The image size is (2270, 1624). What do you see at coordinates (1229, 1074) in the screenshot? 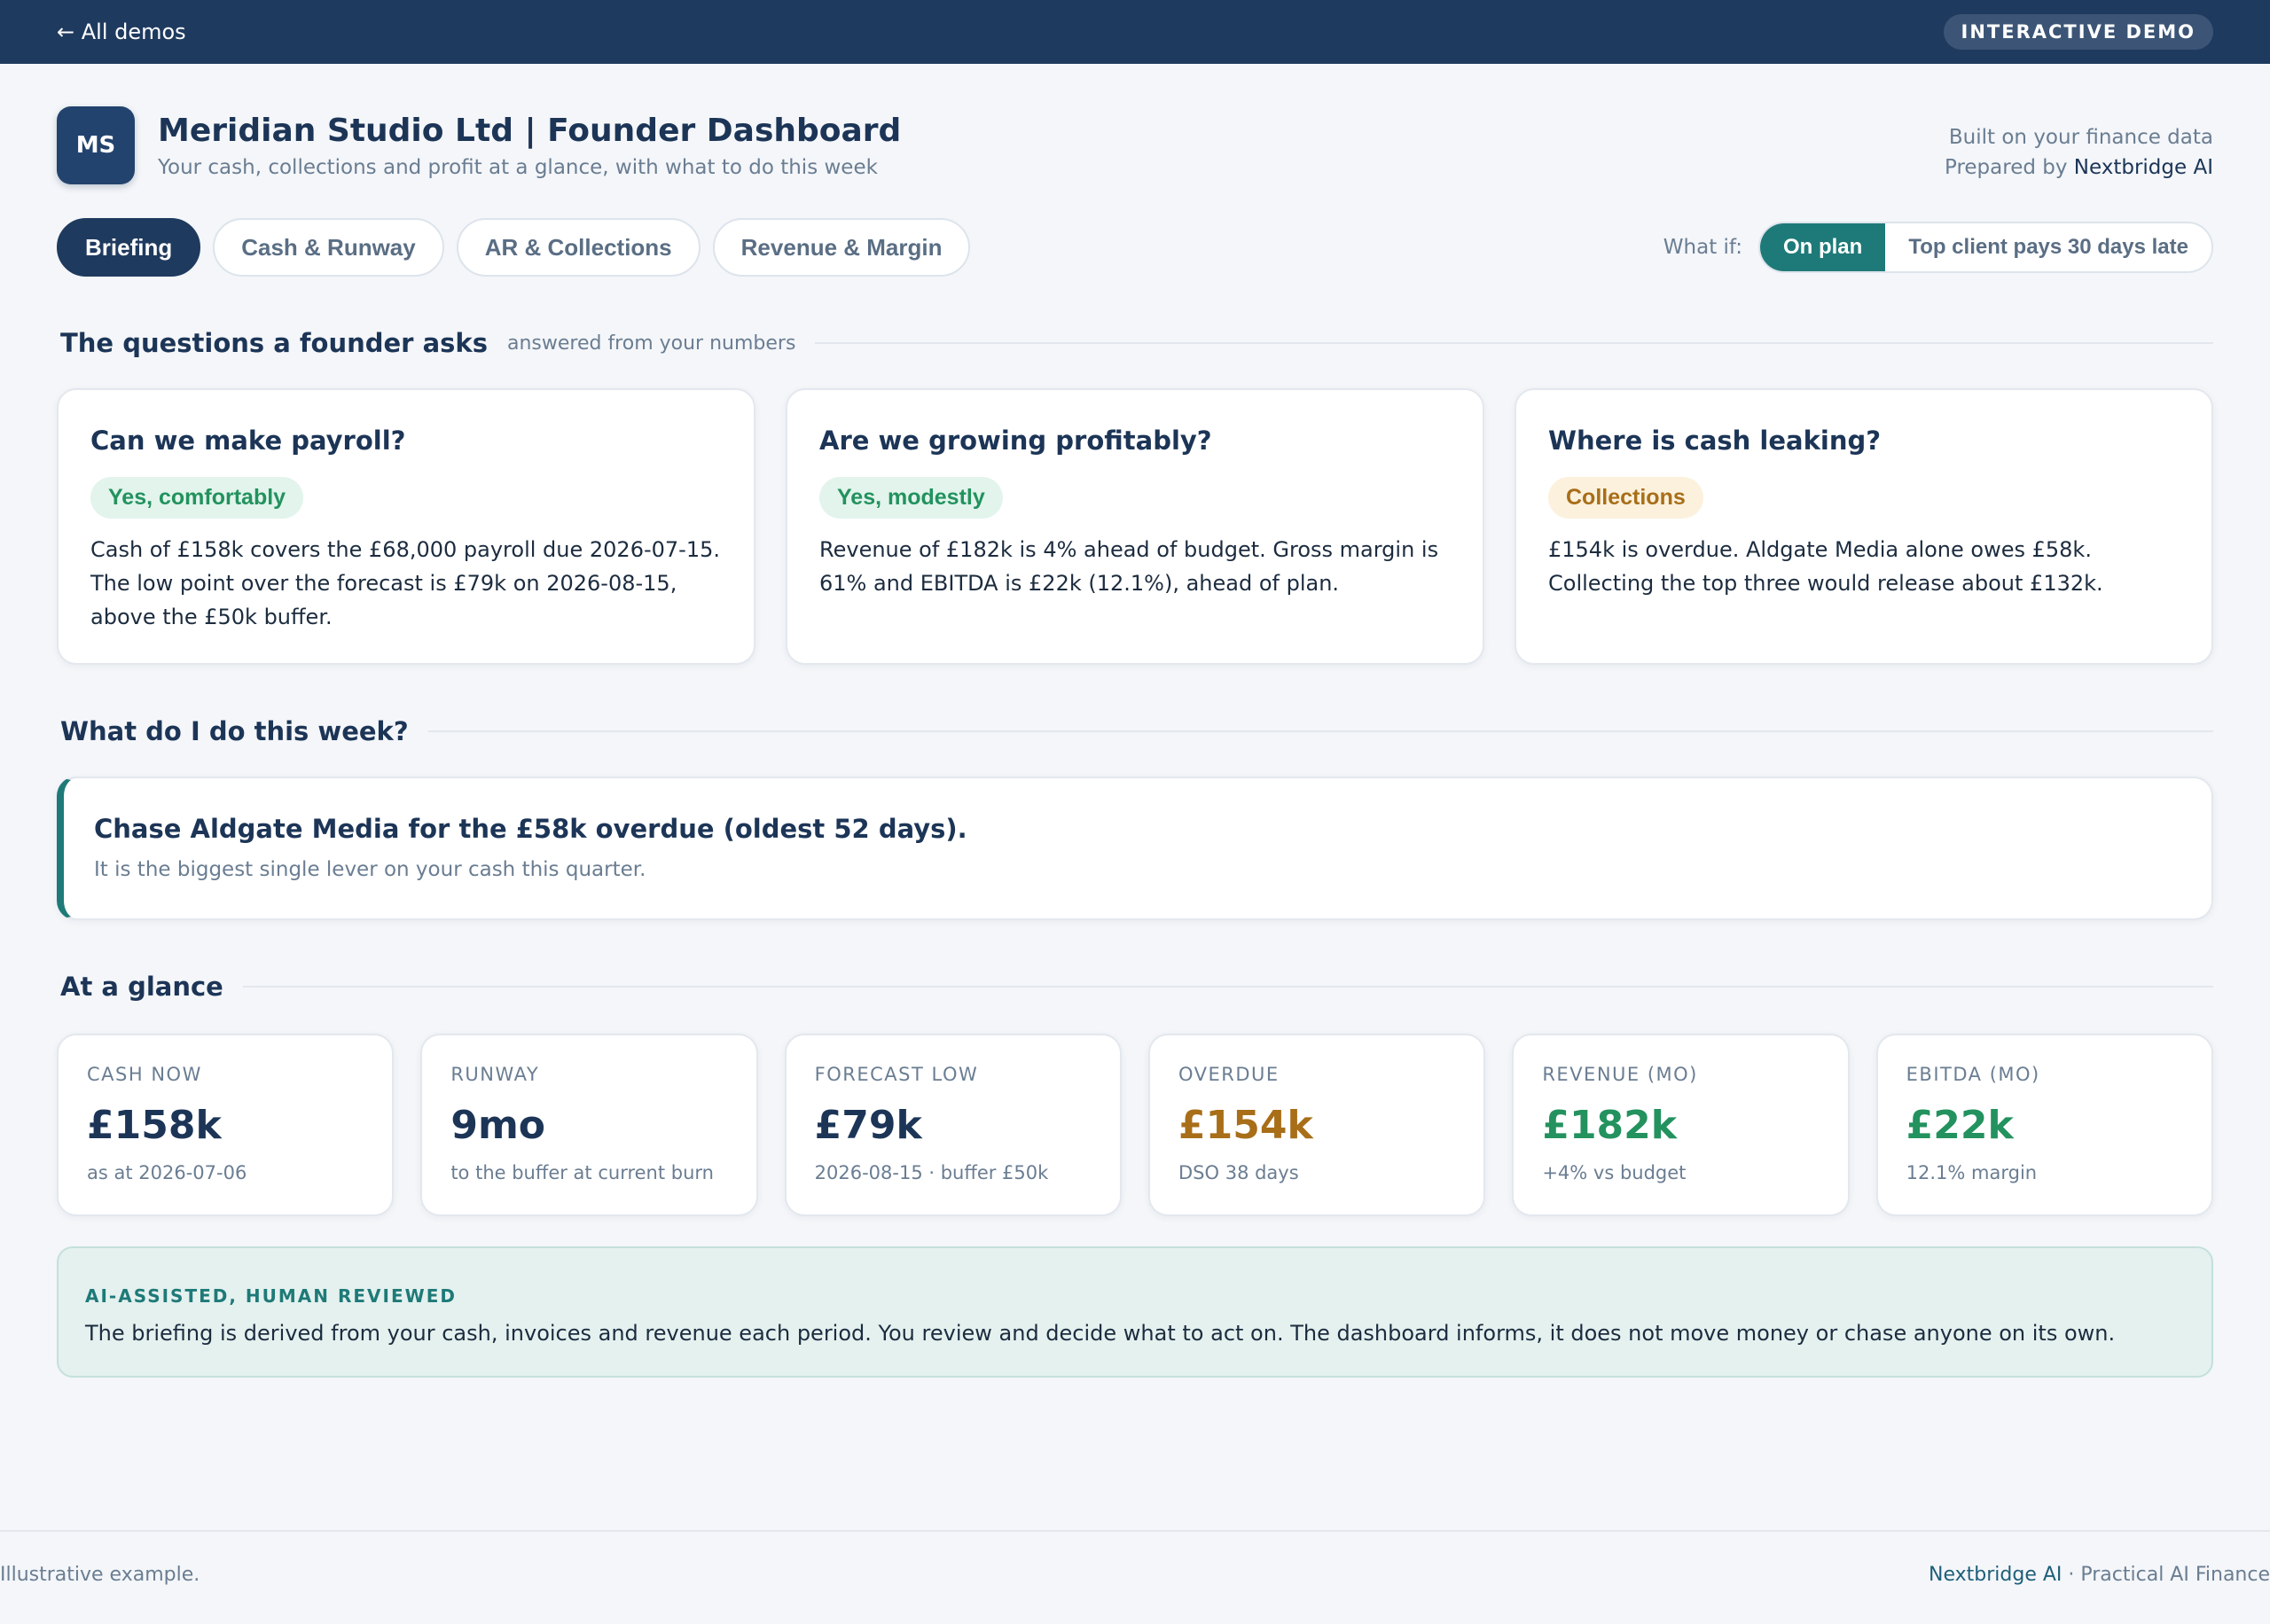
I see `kpi-label: OVERDUE` at bounding box center [1229, 1074].